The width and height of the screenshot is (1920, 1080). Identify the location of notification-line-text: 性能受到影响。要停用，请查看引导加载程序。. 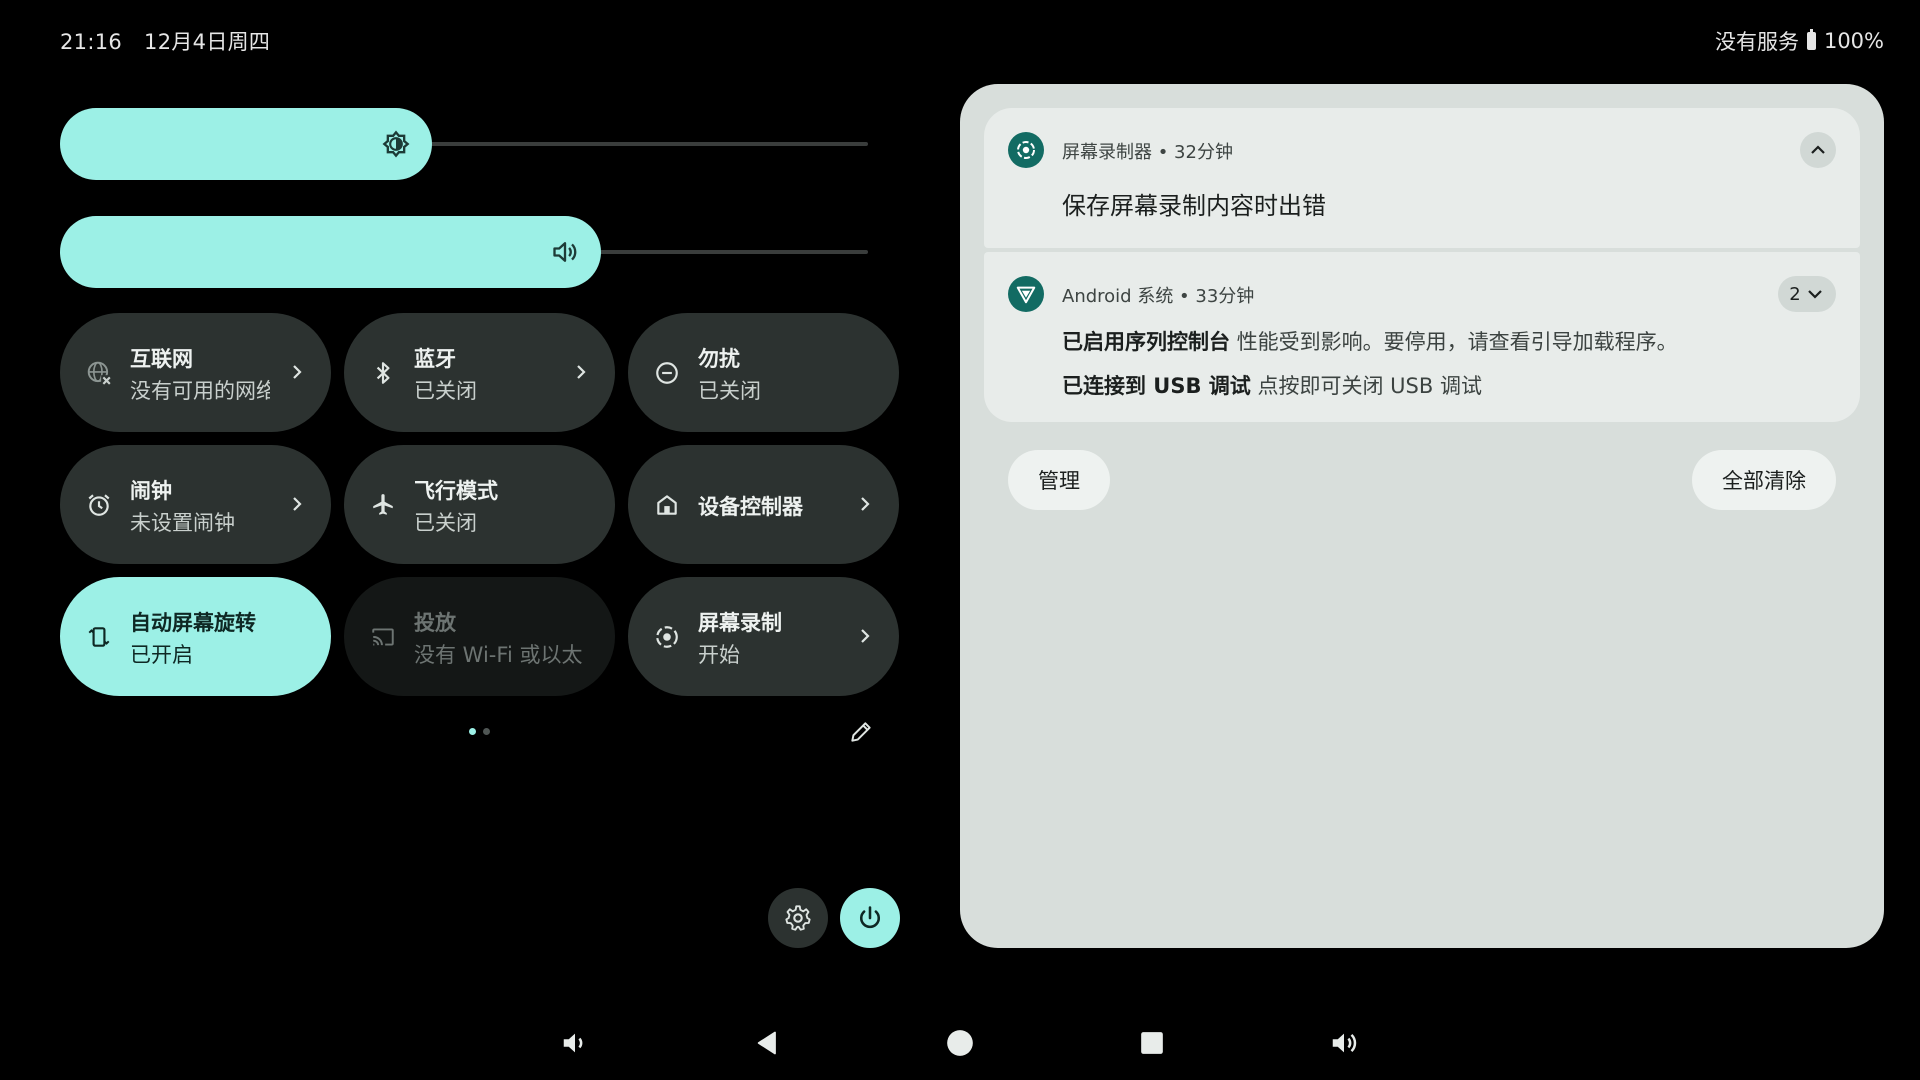
(1457, 342).